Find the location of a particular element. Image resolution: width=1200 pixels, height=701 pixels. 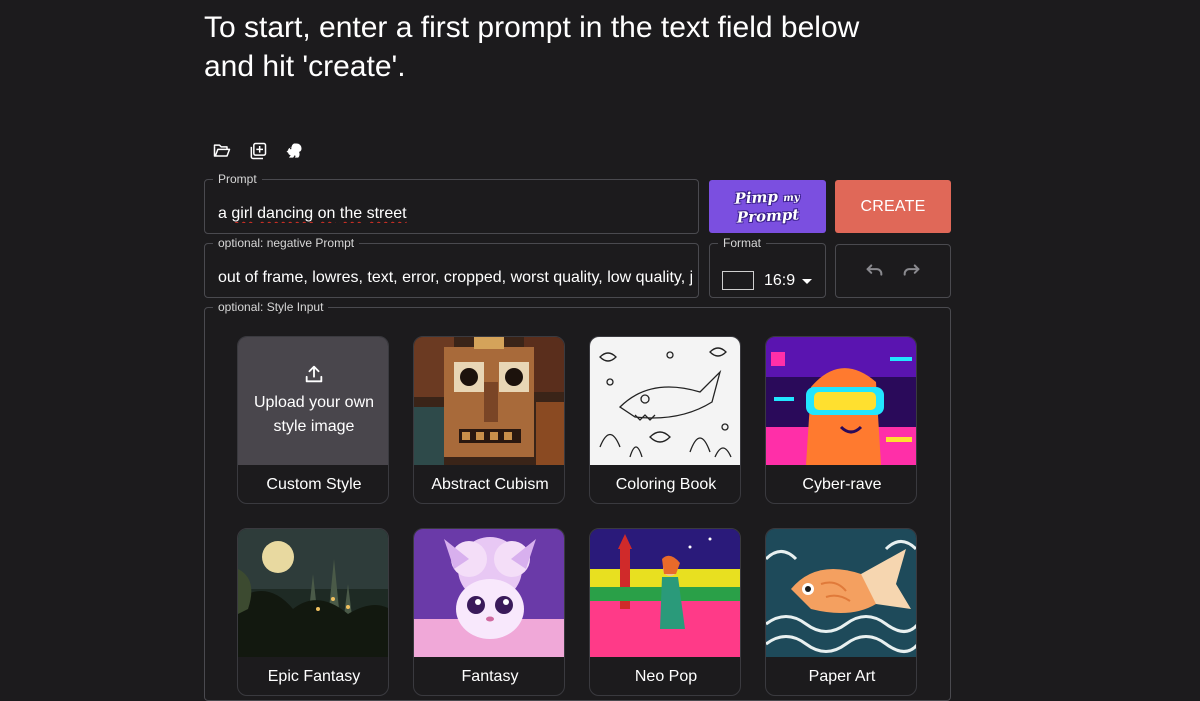

upload-text-line: Upload your own is located at coordinates (314, 402).